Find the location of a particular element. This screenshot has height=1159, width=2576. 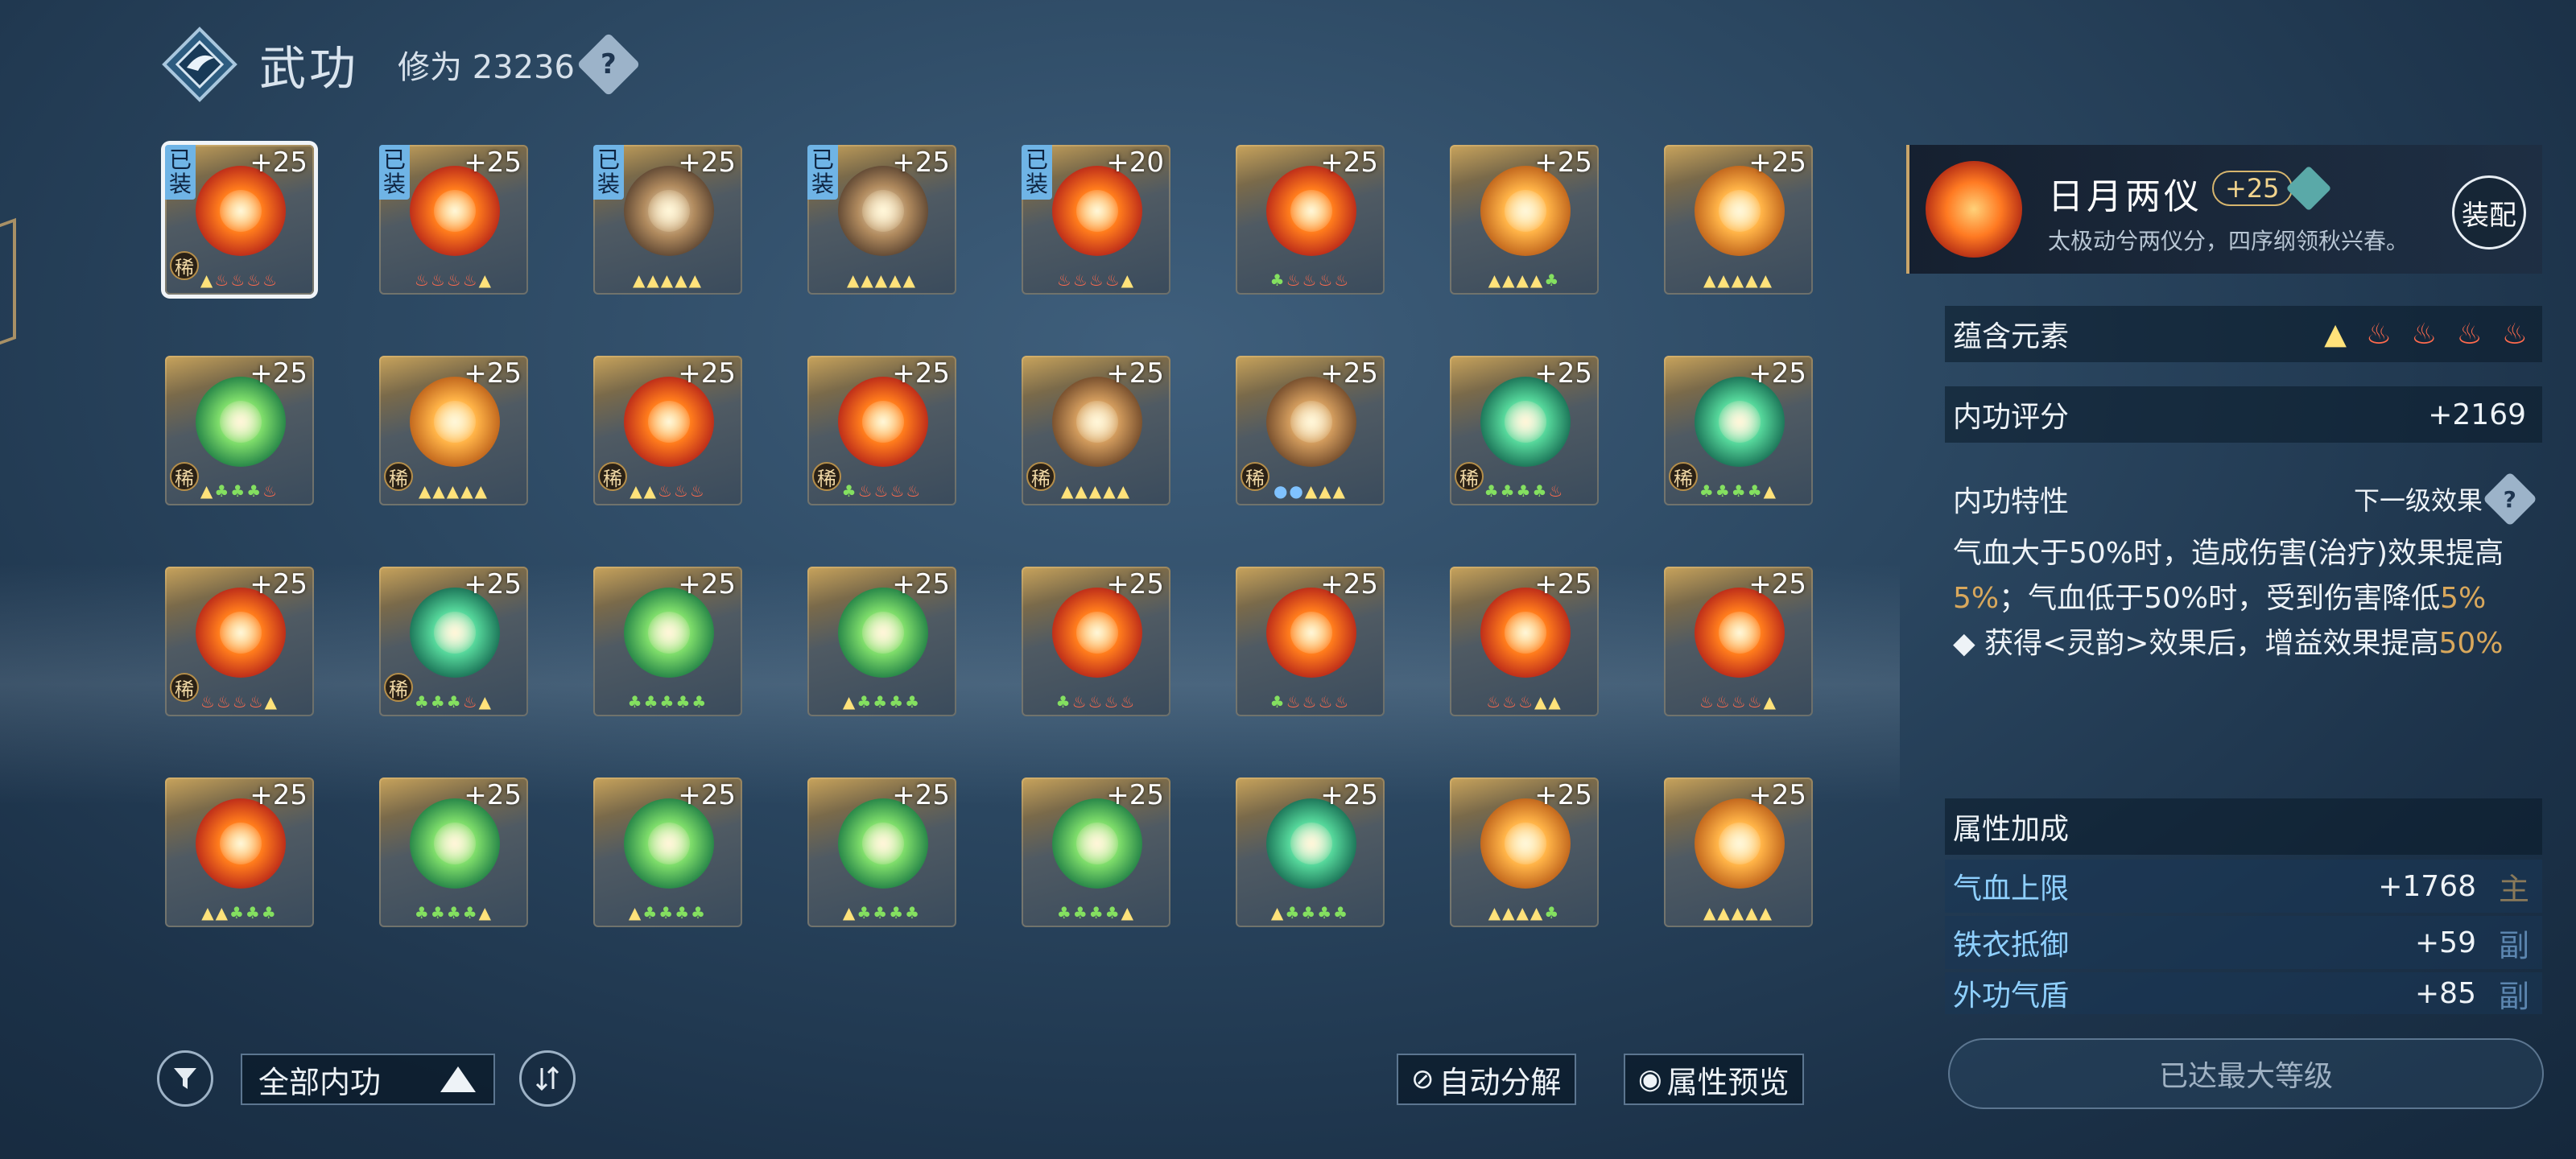

inner-skill-card: +20 已装 ♨♨♨♨▲ is located at coordinates (1096, 220).